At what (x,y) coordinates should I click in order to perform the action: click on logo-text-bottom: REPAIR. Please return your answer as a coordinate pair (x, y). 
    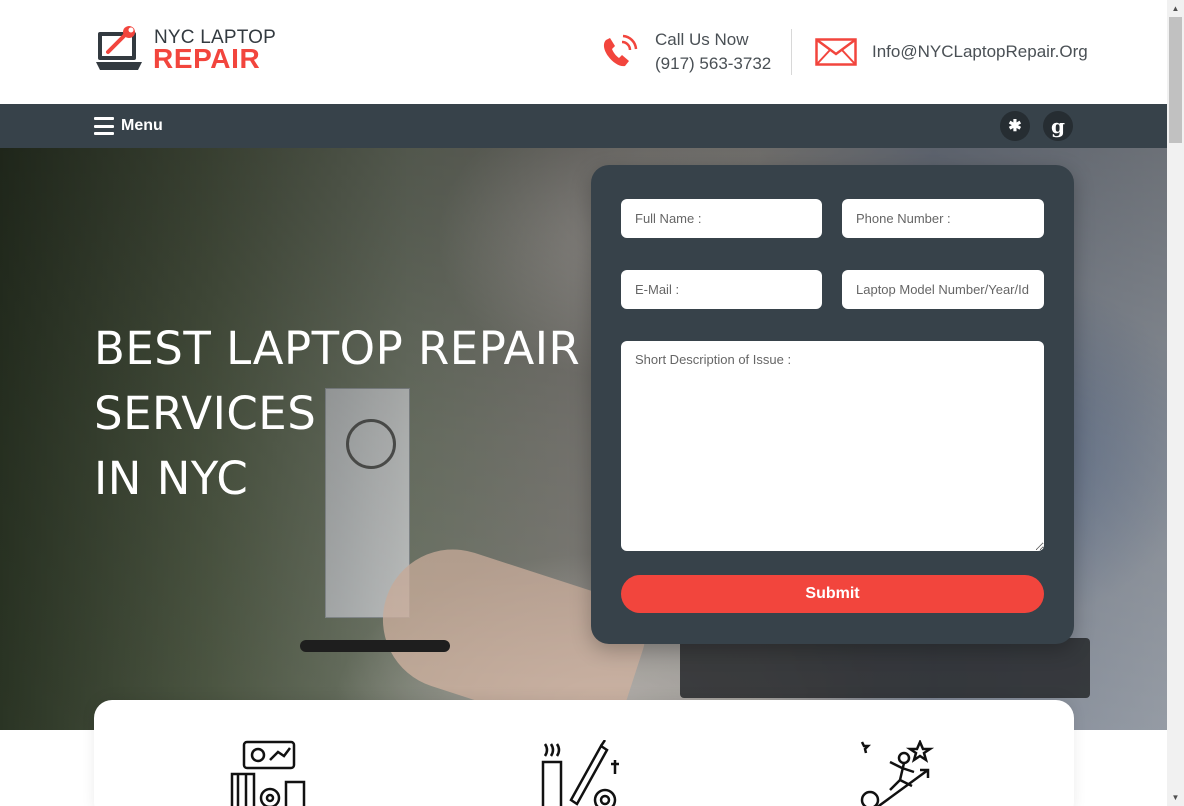
    Looking at the image, I should click on (207, 58).